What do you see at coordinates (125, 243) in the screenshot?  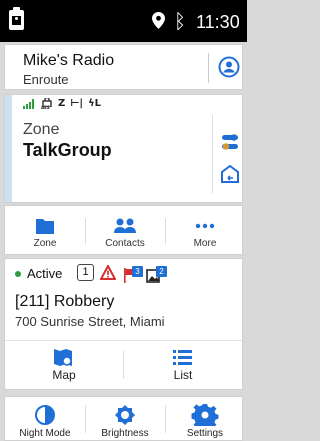 I see `nav-contacts-label: Contacts` at bounding box center [125, 243].